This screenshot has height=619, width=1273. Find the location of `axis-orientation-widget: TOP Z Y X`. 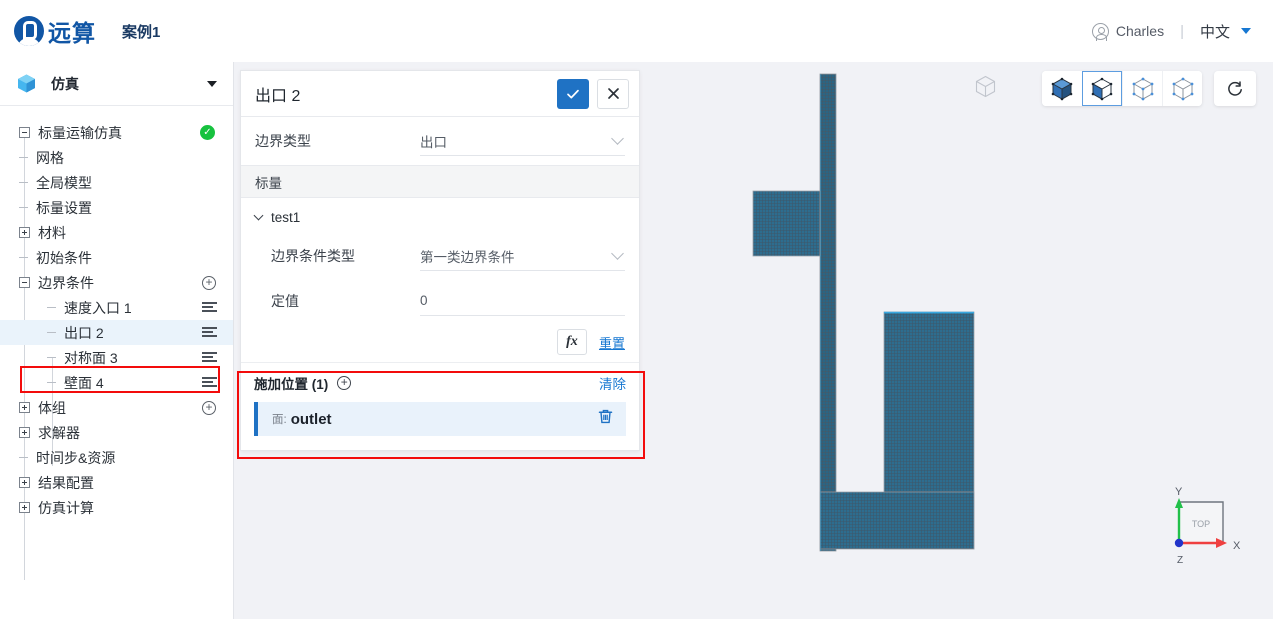

axis-orientation-widget: TOP Z Y X is located at coordinates (1200, 529).